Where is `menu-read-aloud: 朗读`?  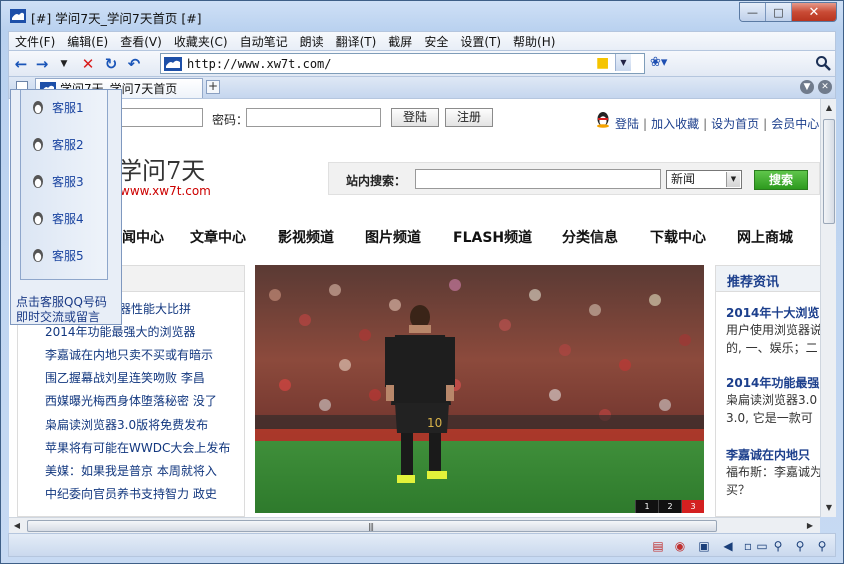 menu-read-aloud: 朗读 is located at coordinates (312, 41).